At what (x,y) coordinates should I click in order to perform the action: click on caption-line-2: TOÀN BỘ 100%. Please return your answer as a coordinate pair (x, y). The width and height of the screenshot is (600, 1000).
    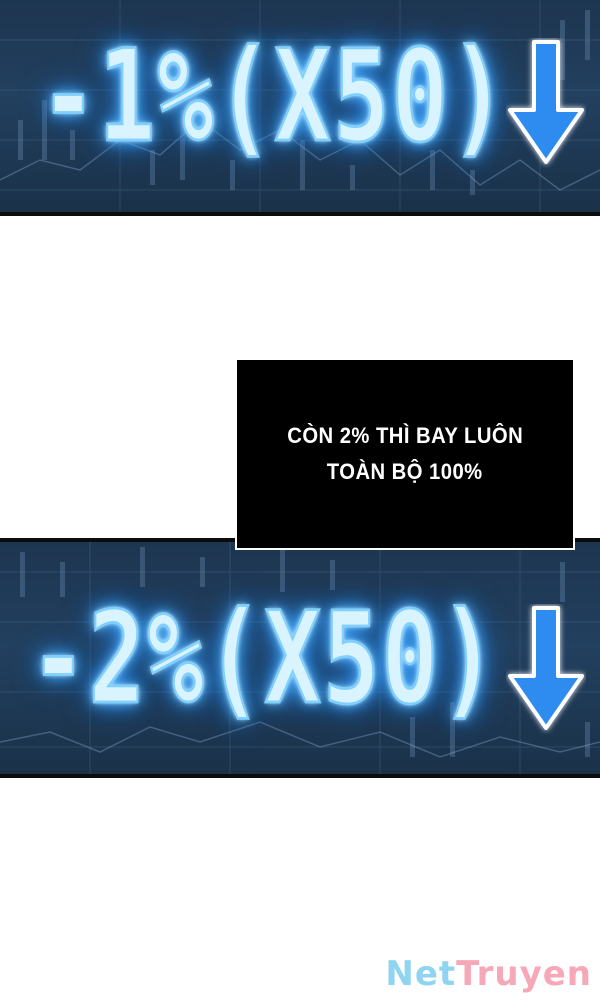
    Looking at the image, I should click on (405, 471).